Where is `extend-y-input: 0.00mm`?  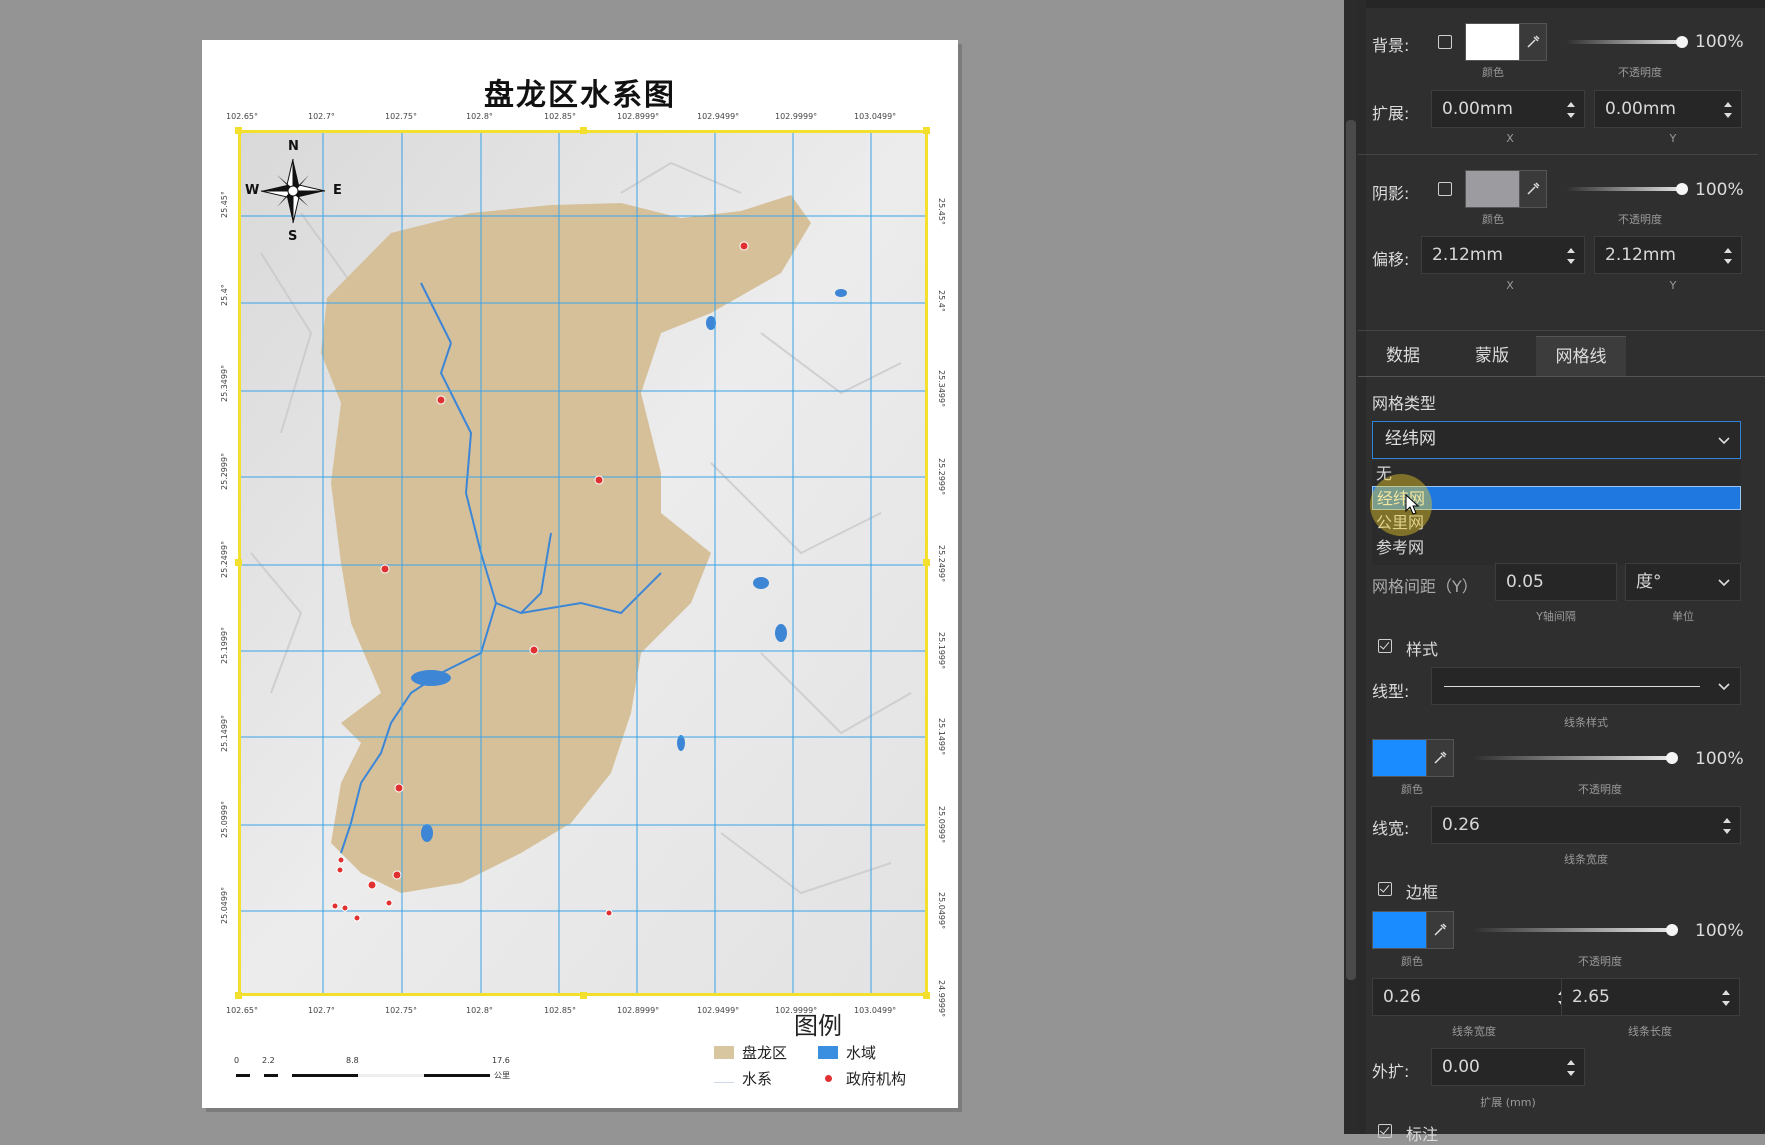 extend-y-input: 0.00mm is located at coordinates (1668, 109).